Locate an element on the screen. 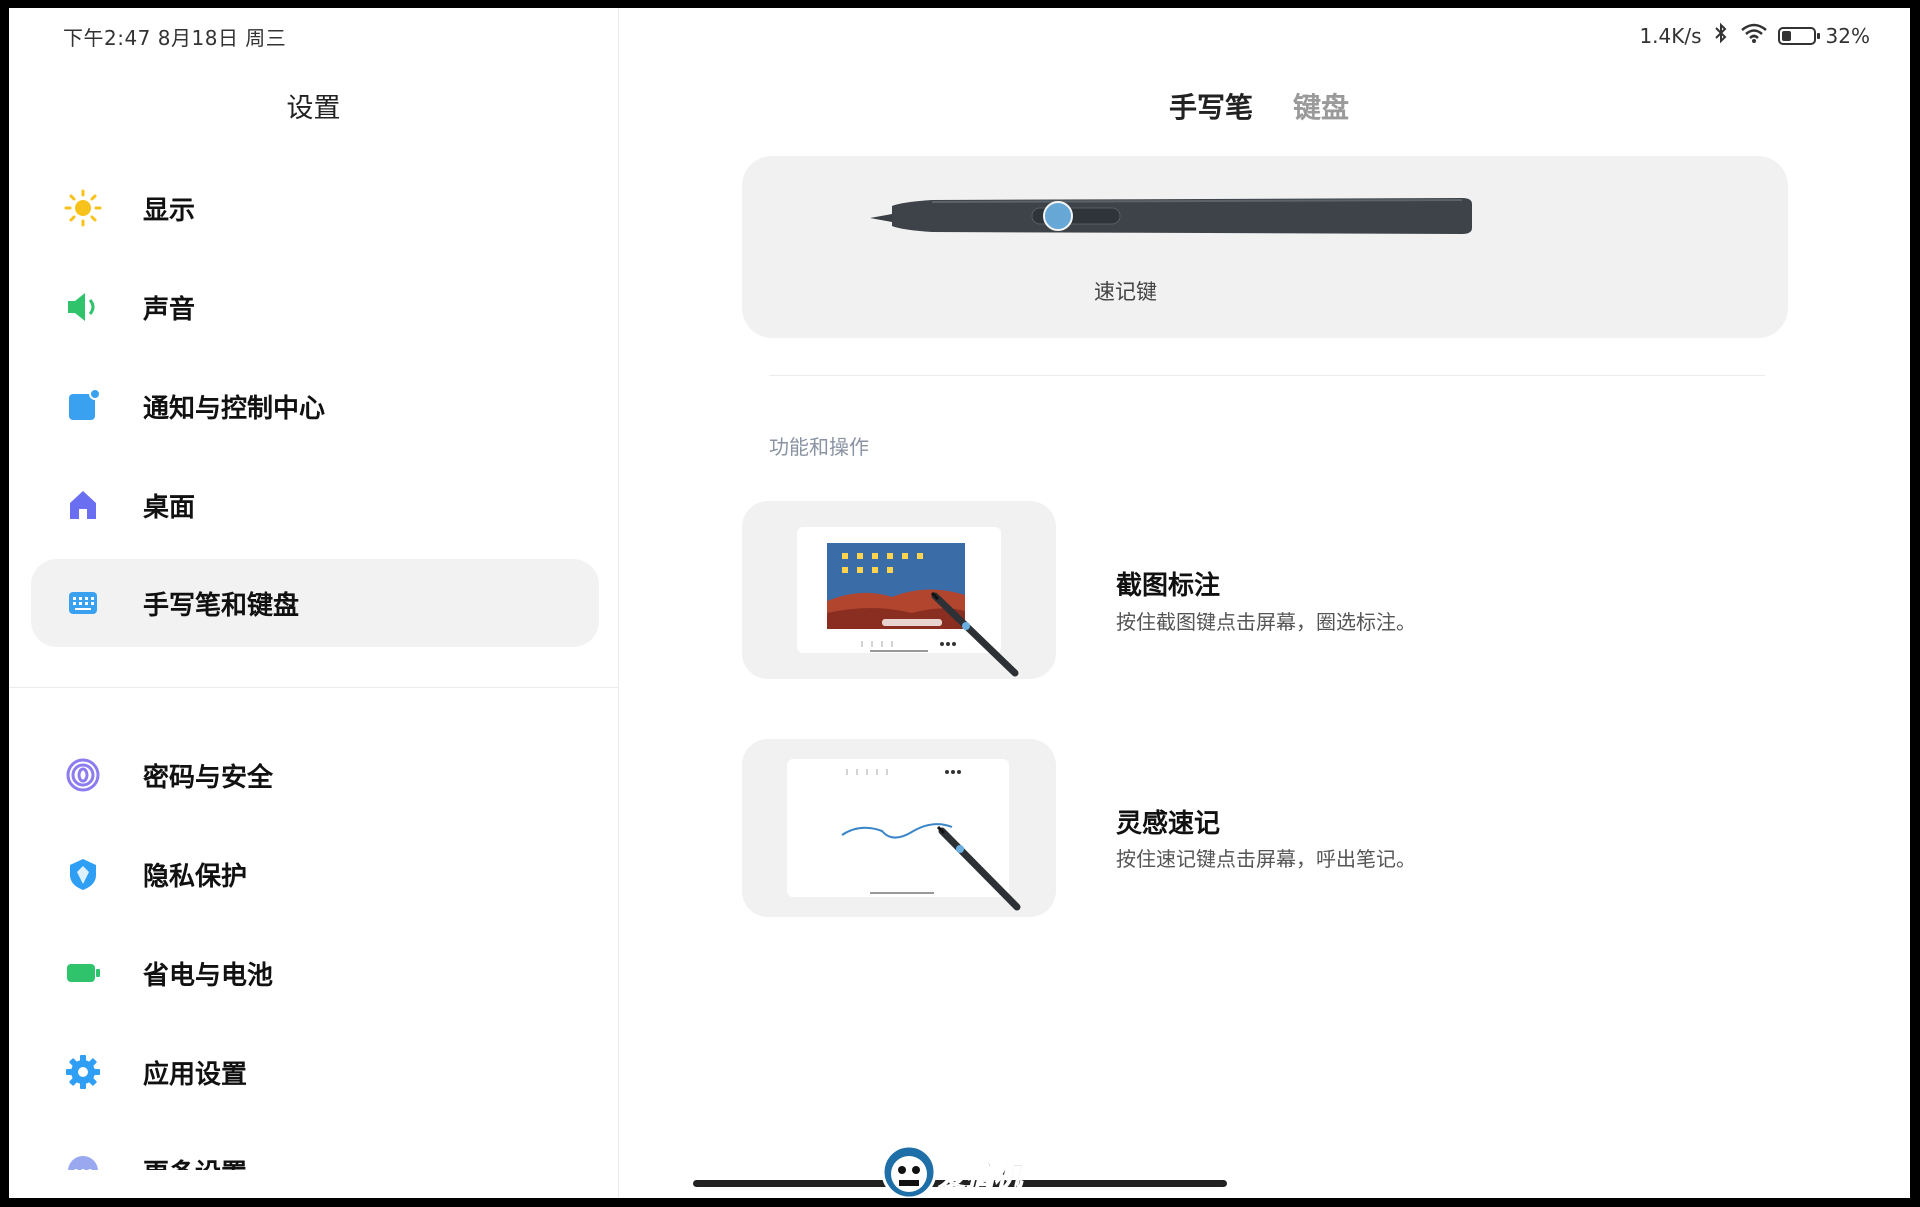 This screenshot has width=1920, height=1207. feature-screenshot-thumbnail is located at coordinates (899, 590).